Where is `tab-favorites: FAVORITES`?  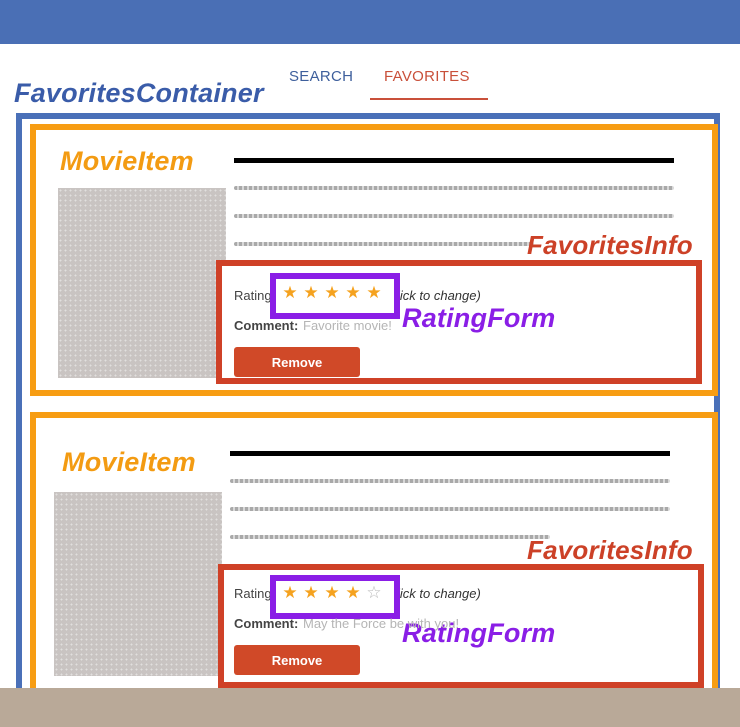
tab-favorites: FAVORITES is located at coordinates (427, 76).